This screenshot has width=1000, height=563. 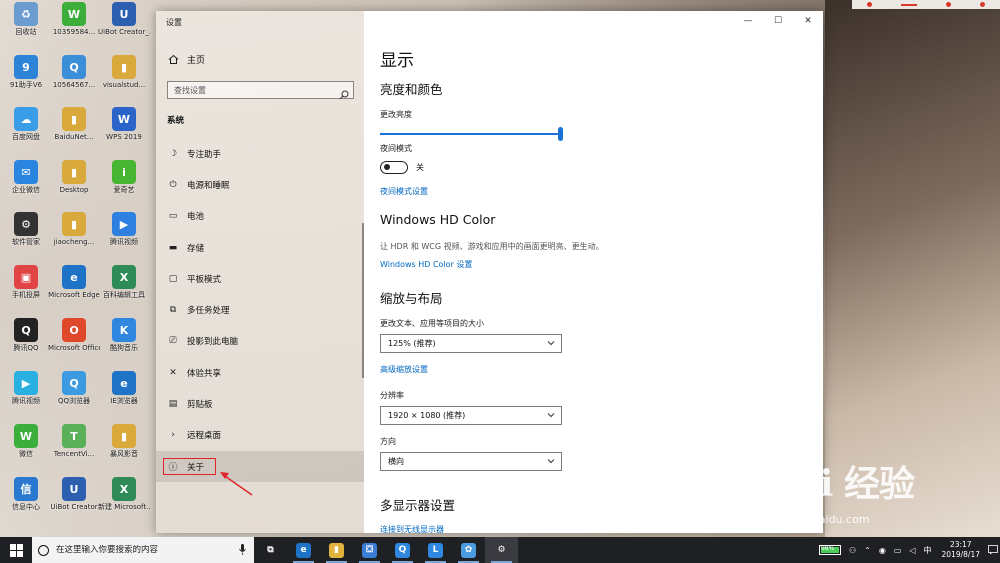 I want to click on desktop-shortcut: e IE浏览器, so click(x=124, y=395).